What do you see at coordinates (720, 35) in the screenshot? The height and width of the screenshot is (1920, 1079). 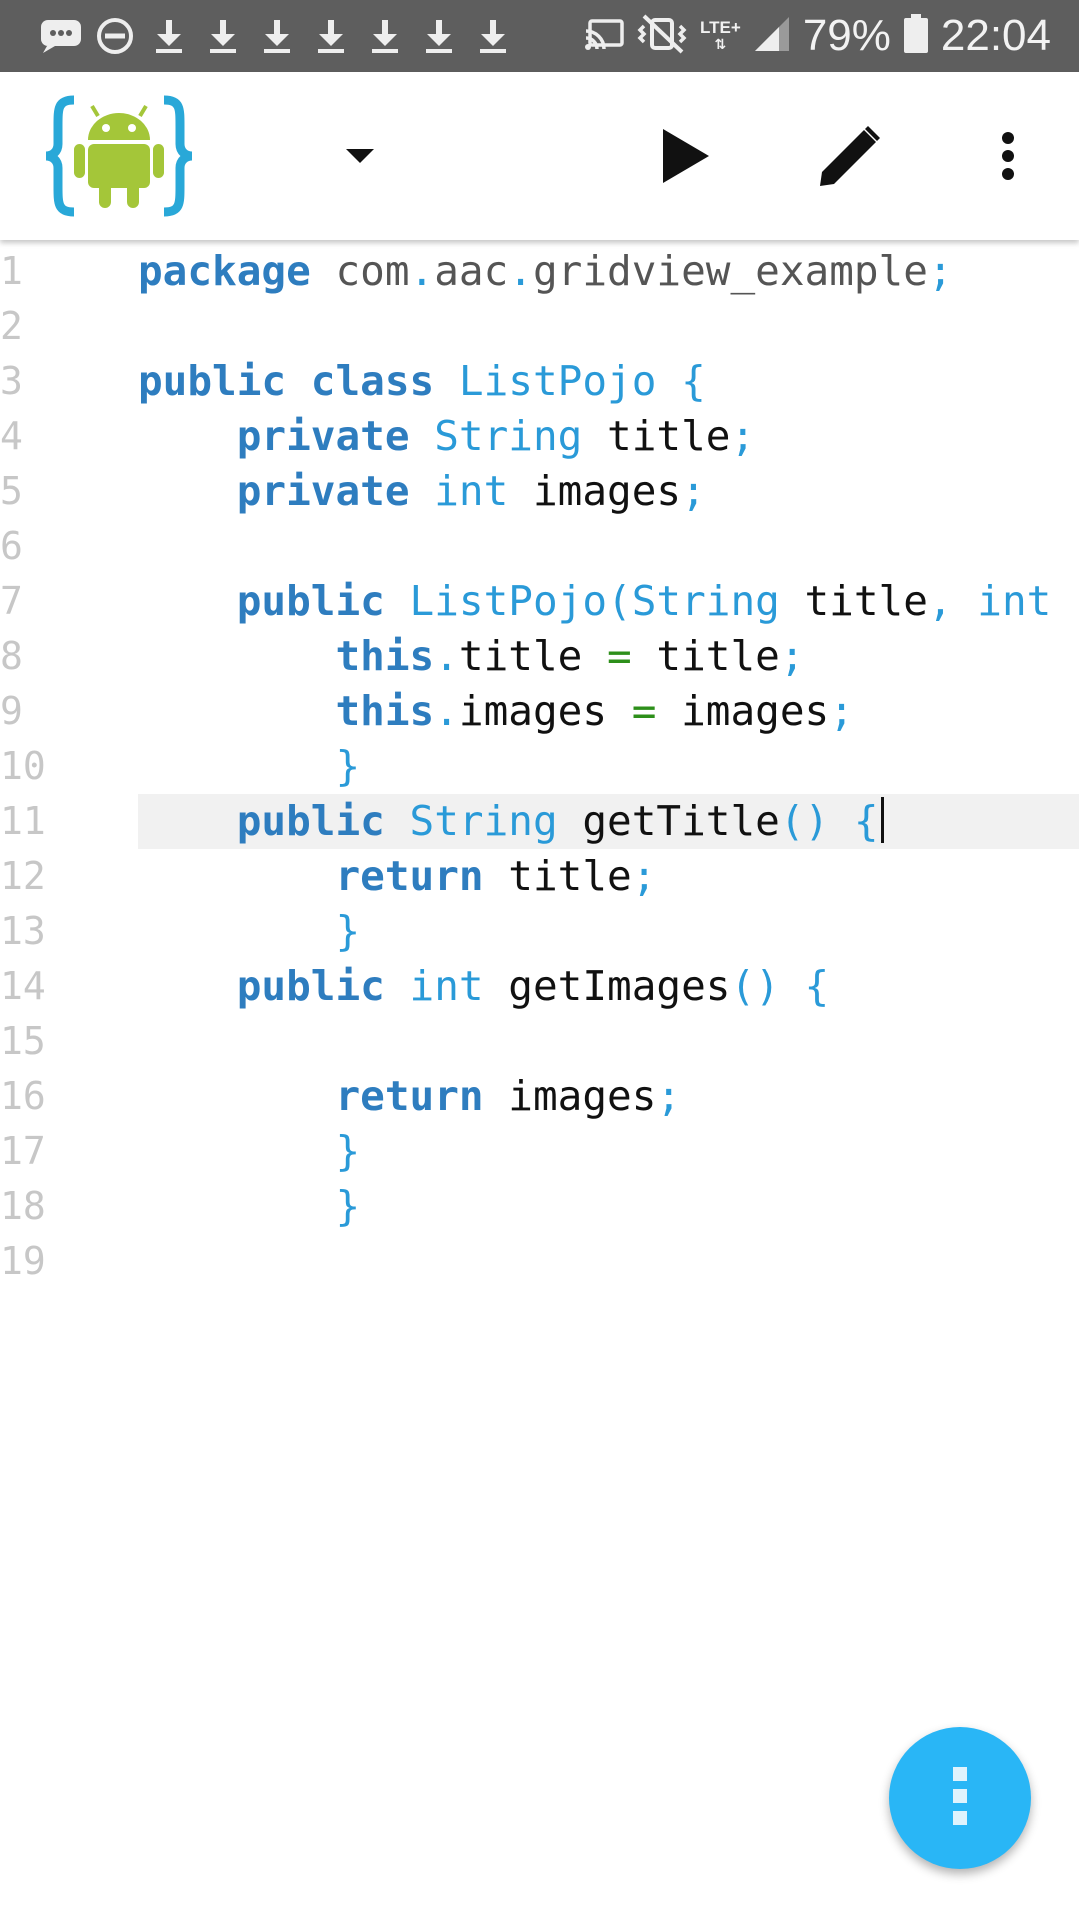 I see `network-type-label: LTE+ ⇅` at bounding box center [720, 35].